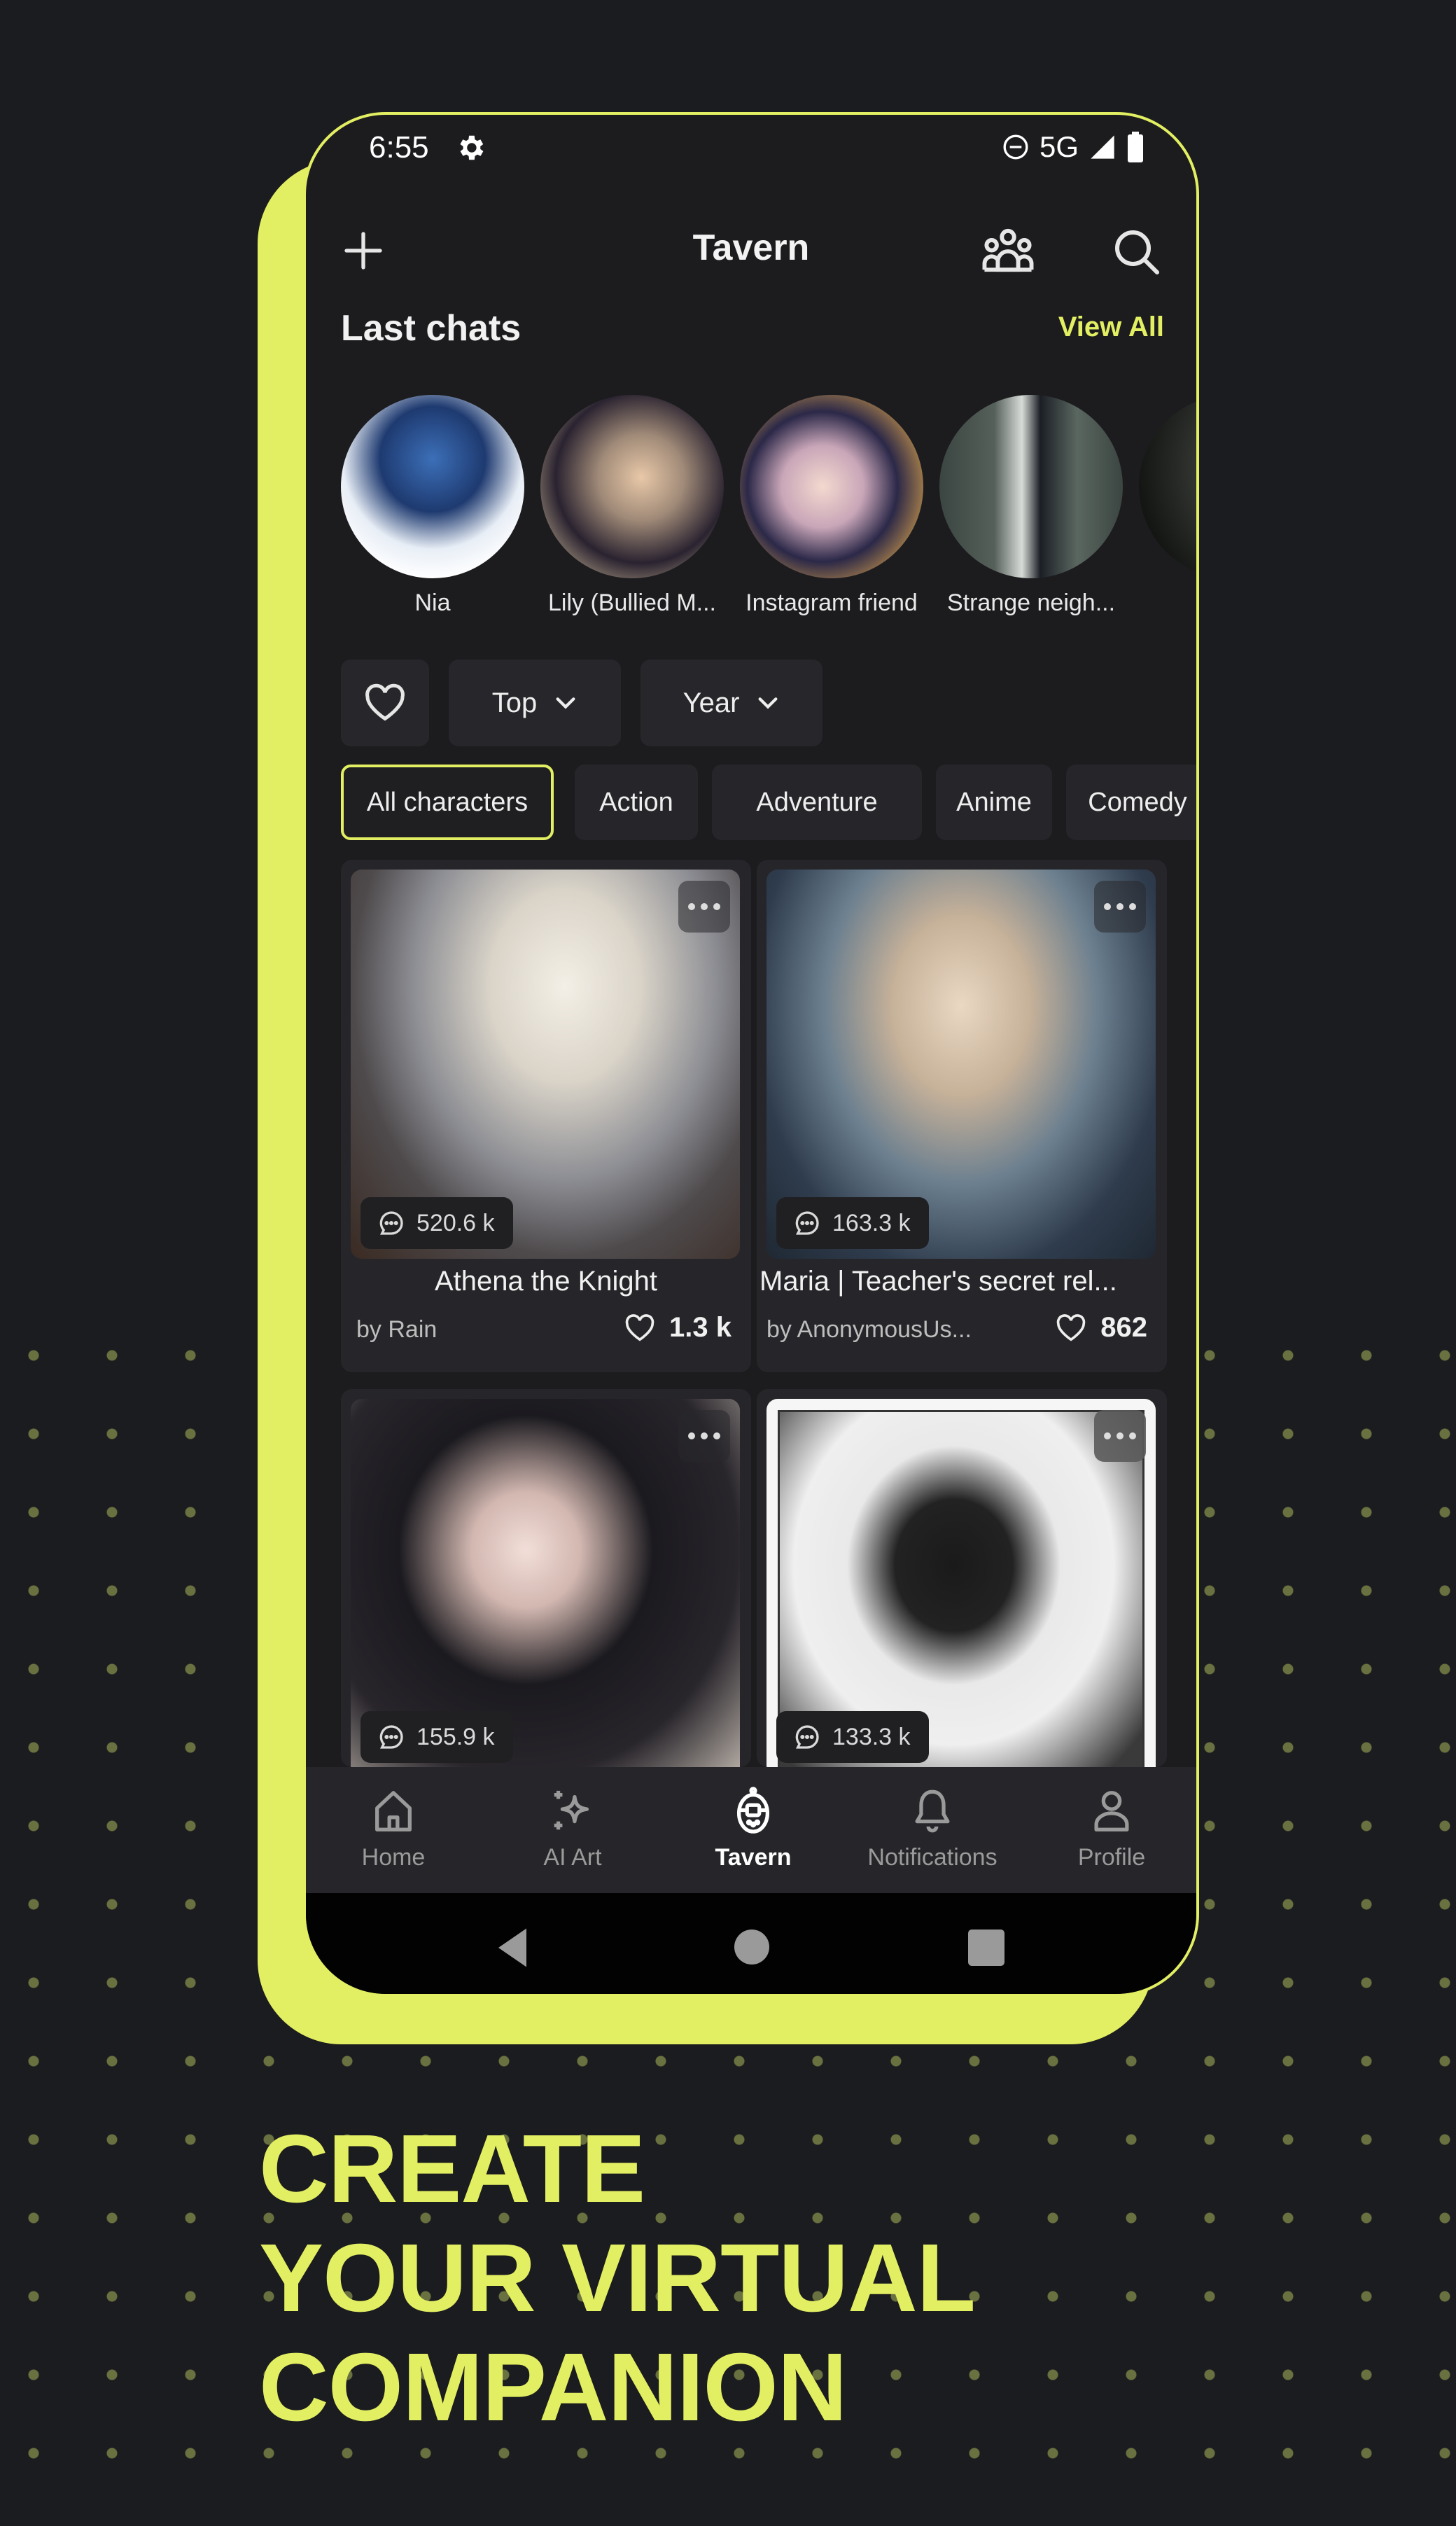 This screenshot has width=1456, height=2526. I want to click on system-navigation-bar, so click(751, 1943).